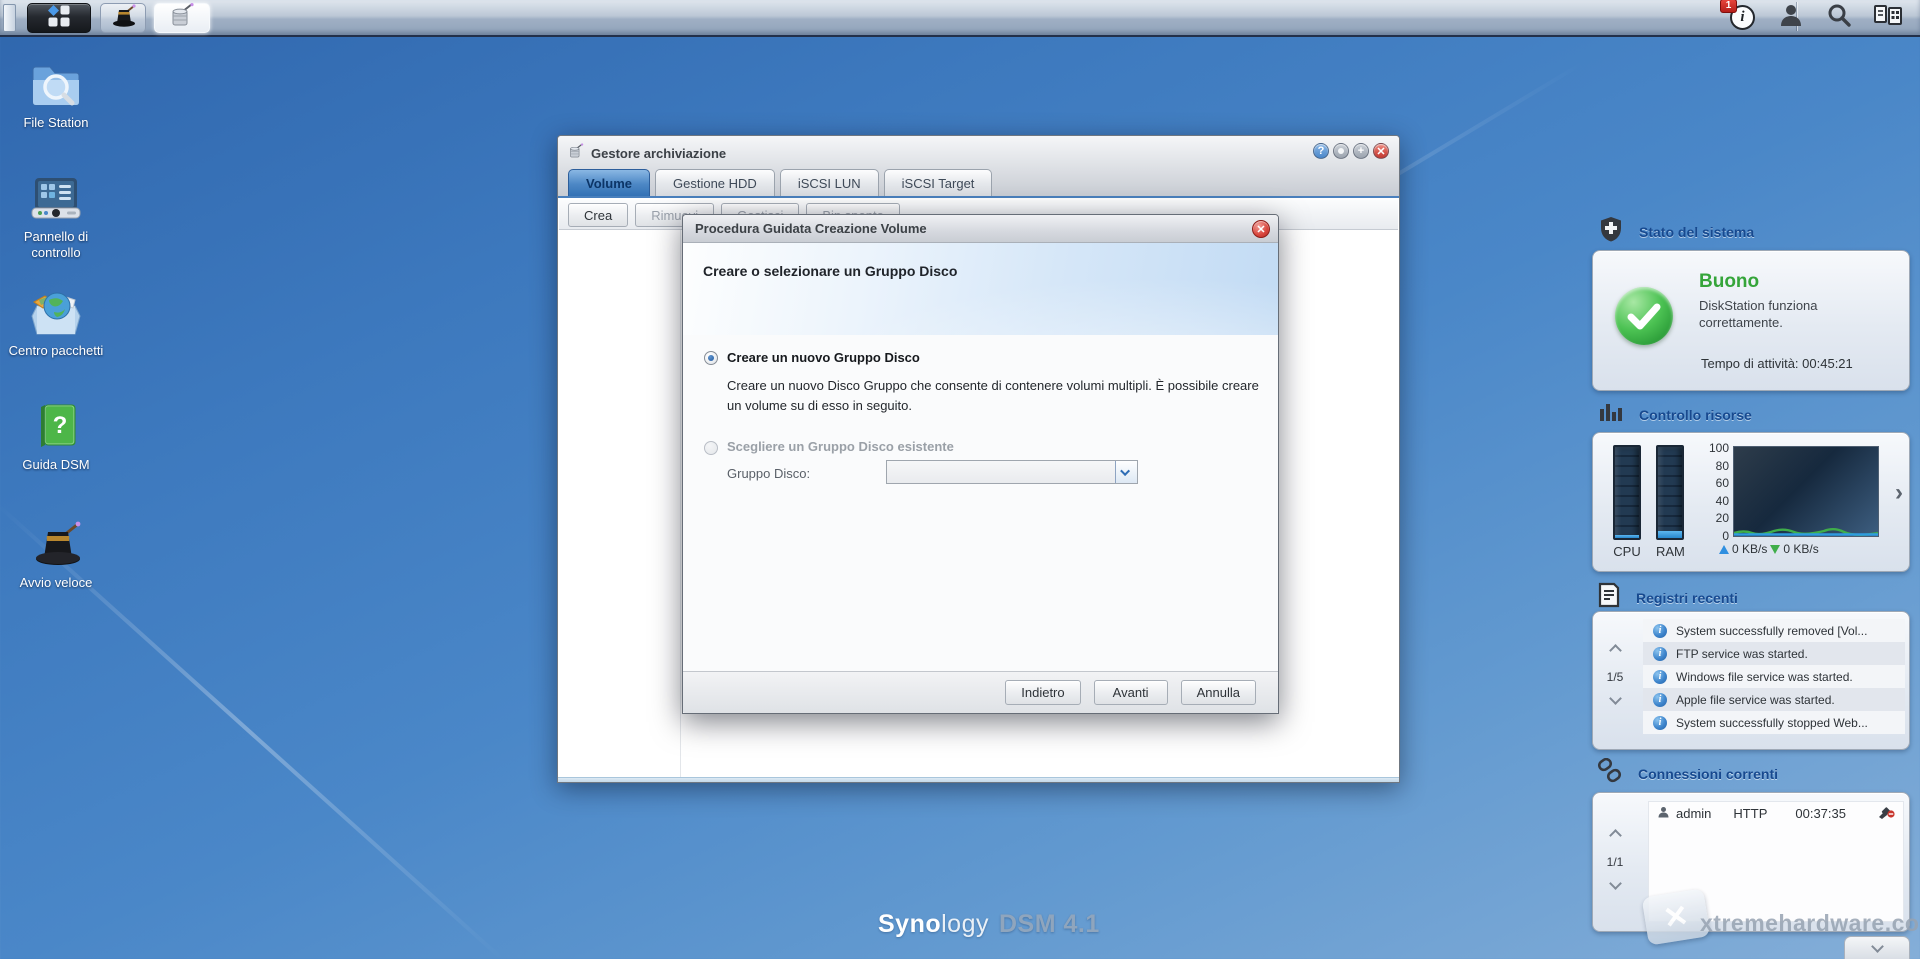 This screenshot has width=1920, height=959. Describe the element at coordinates (56, 322) in the screenshot. I see `desktop-icon-package-center: Centro pacchetti` at that location.